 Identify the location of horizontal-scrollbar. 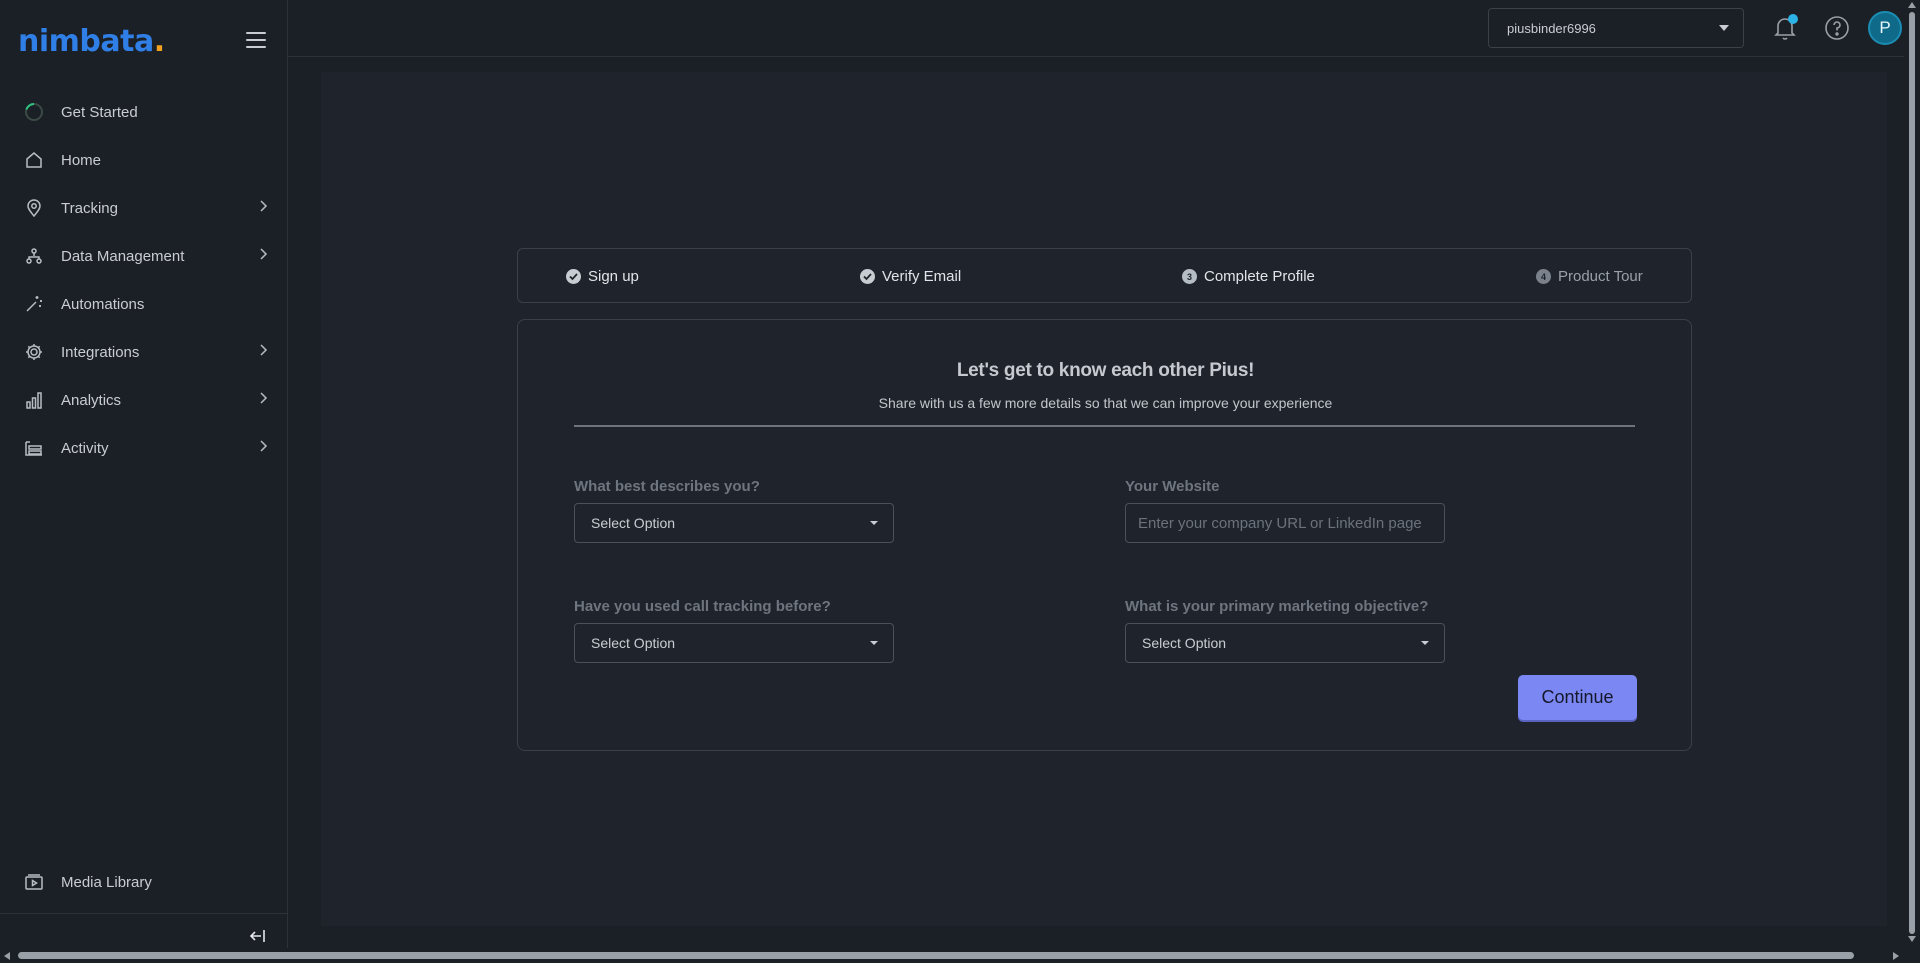
(952, 955).